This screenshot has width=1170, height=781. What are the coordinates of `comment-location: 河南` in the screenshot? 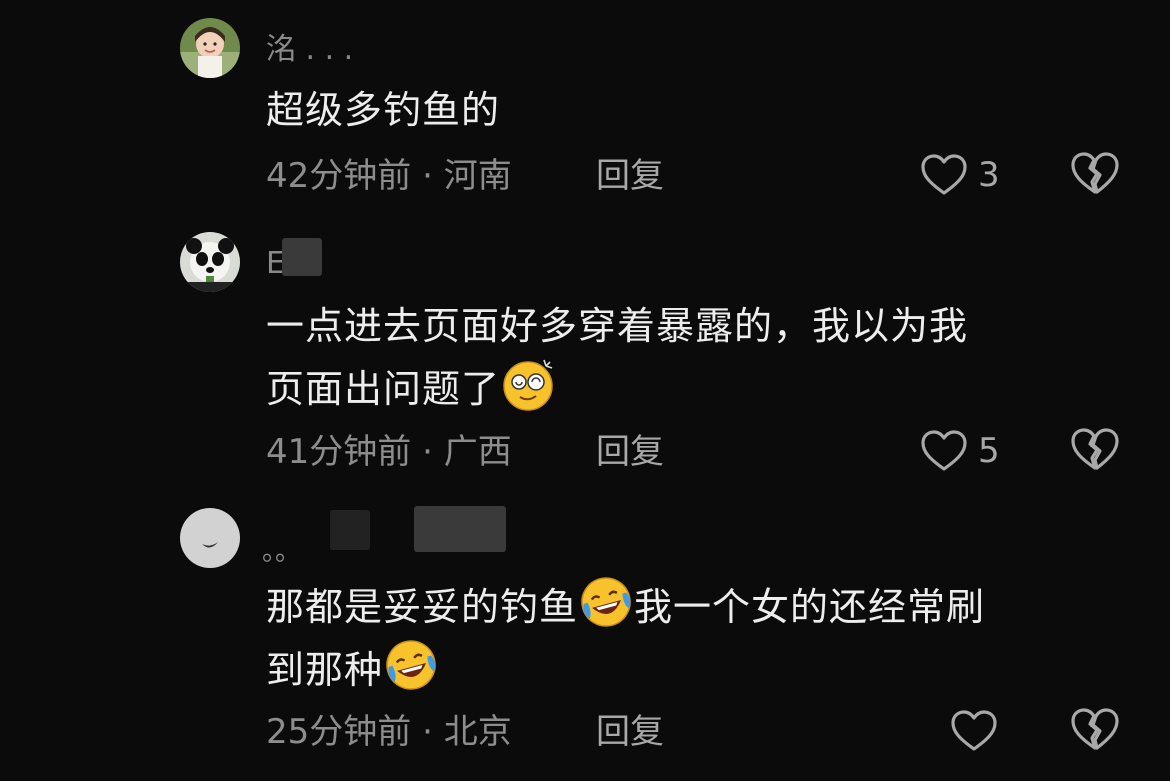 It's located at (477, 176).